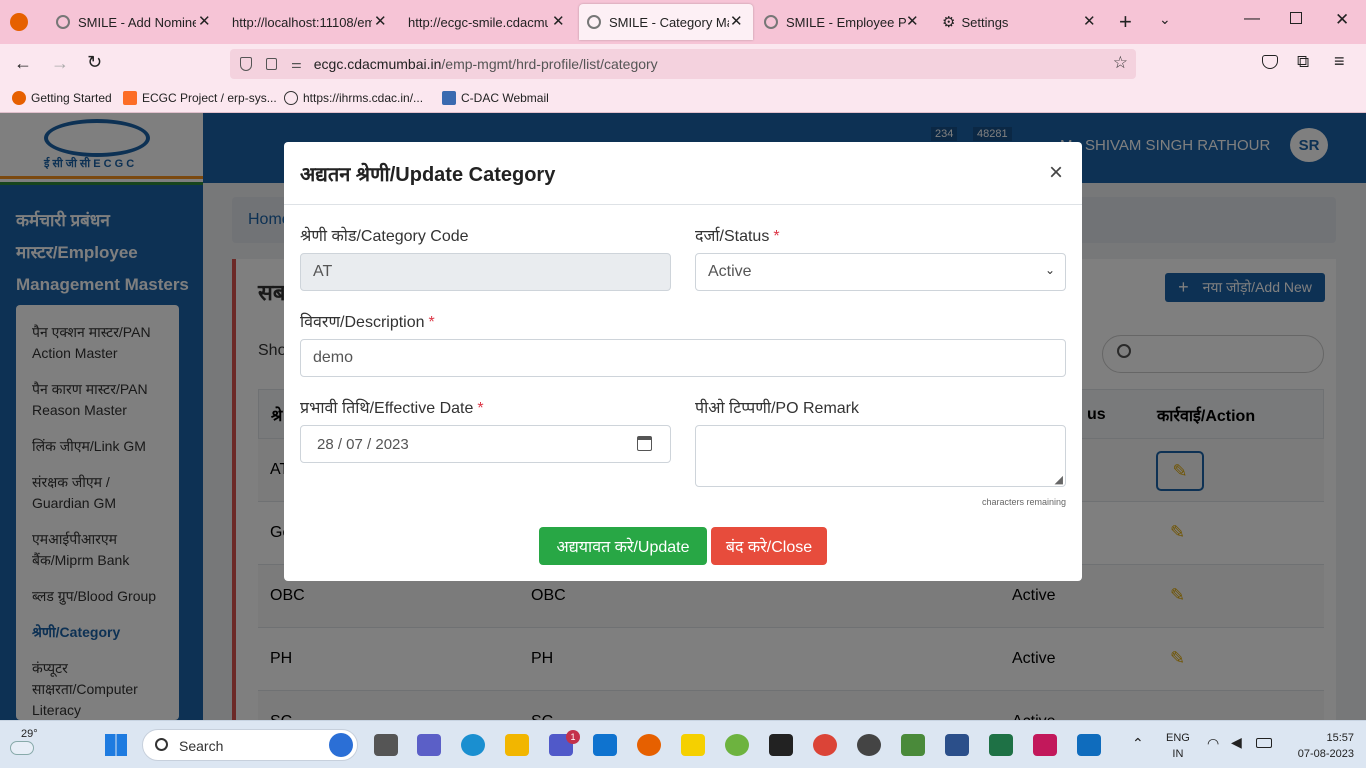 The image size is (1366, 768). I want to click on edge-icon, so click(473, 745).